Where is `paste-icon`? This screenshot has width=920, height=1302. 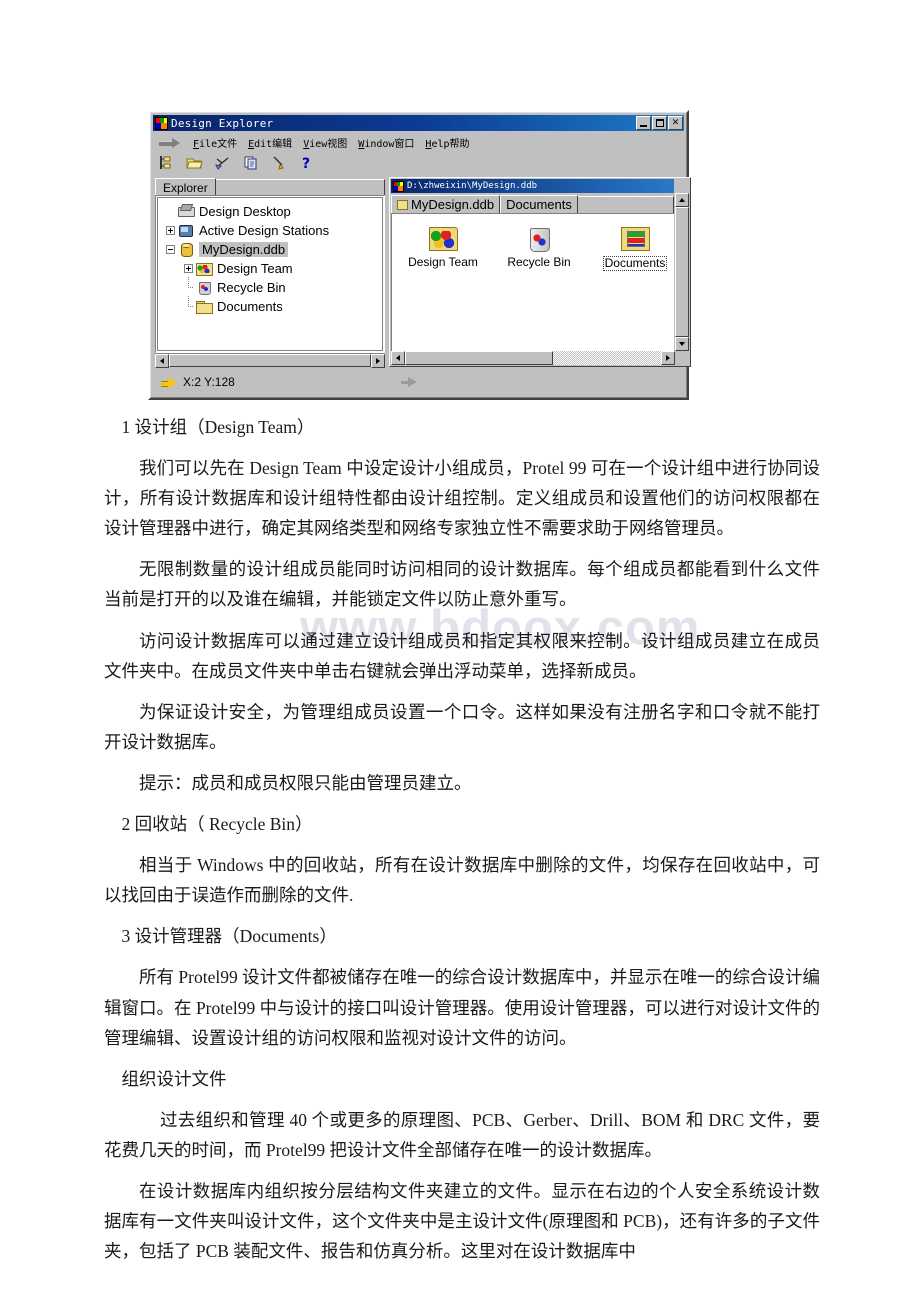 paste-icon is located at coordinates (279, 163).